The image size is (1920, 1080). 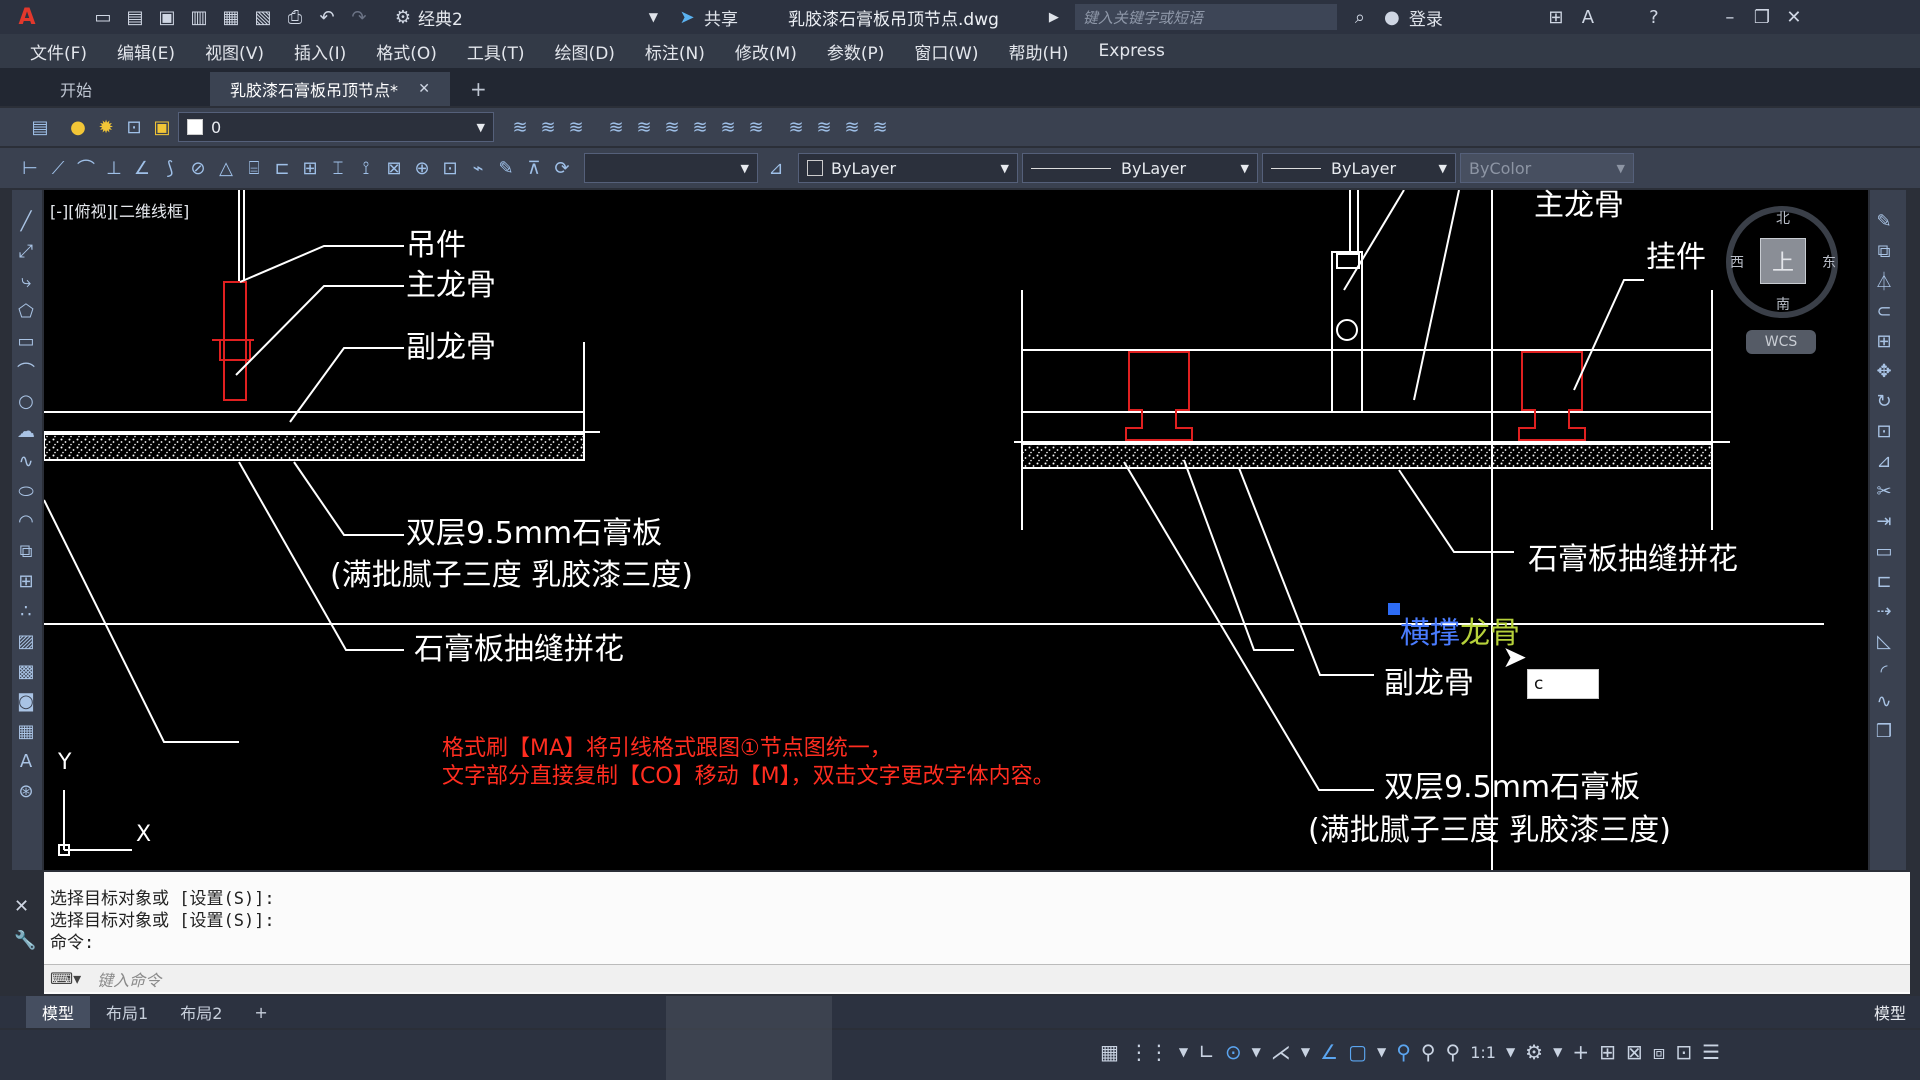 I want to click on rotate-icon: ↻, so click(x=1884, y=401).